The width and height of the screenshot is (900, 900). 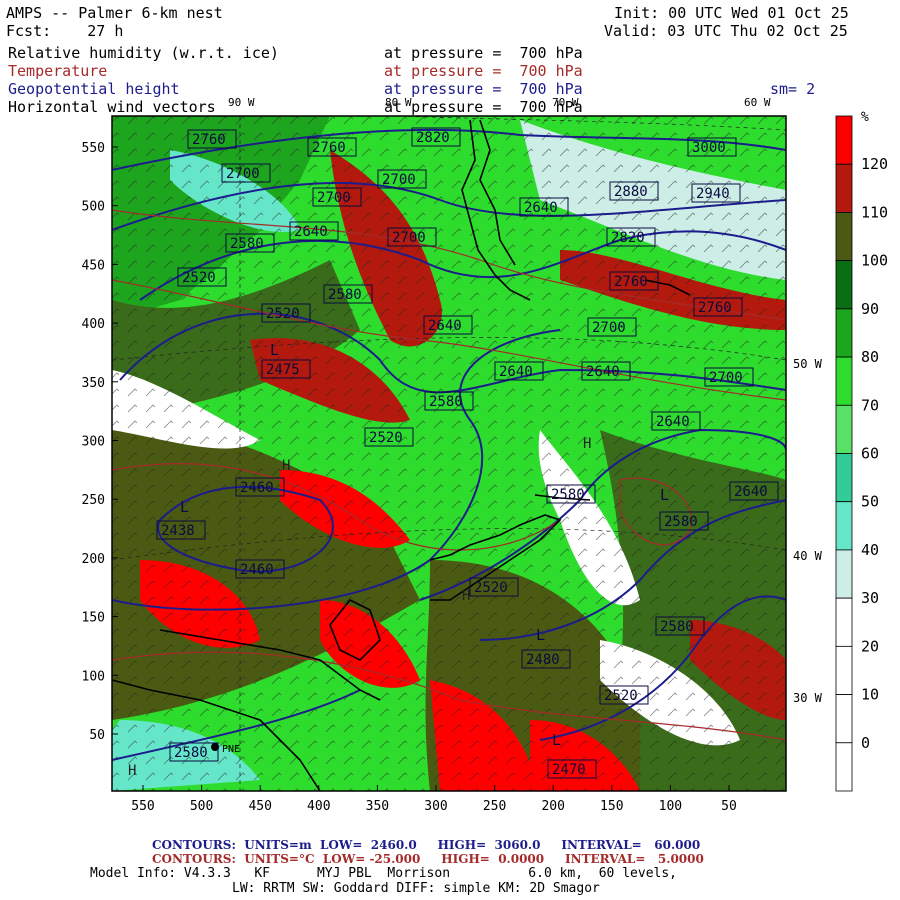 What do you see at coordinates (142, 806) in the screenshot?
I see `x-tick-label: 550` at bounding box center [142, 806].